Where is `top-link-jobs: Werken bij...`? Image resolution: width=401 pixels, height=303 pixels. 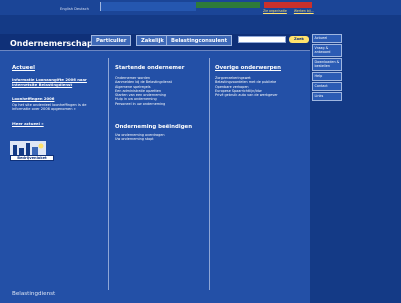
top-link-jobs: Werken bij... is located at coordinates (304, 11).